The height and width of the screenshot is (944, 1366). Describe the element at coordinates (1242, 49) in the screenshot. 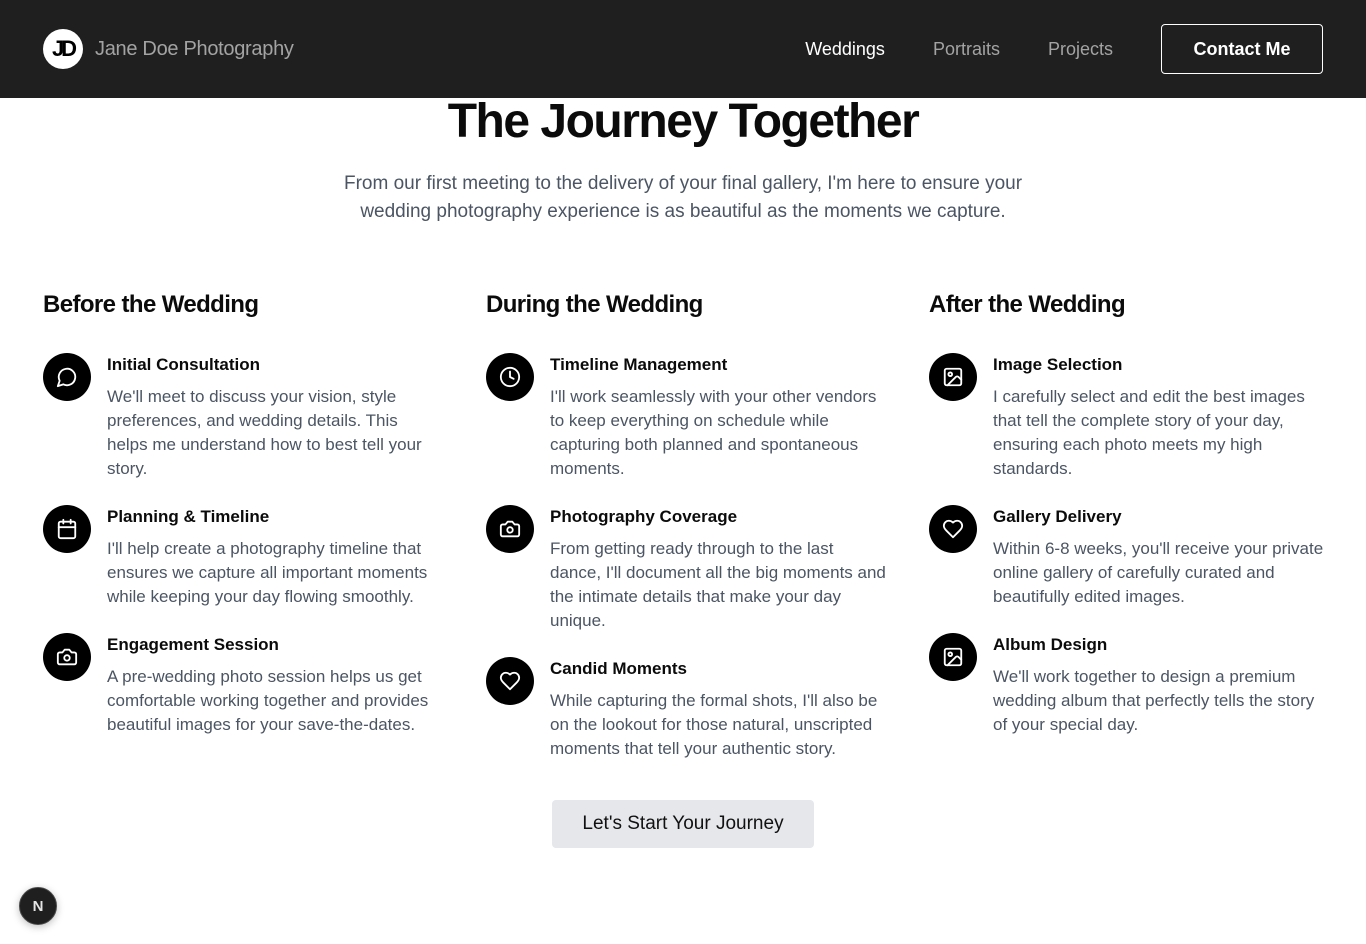

I see `contact-me-button: Contact Me` at that location.